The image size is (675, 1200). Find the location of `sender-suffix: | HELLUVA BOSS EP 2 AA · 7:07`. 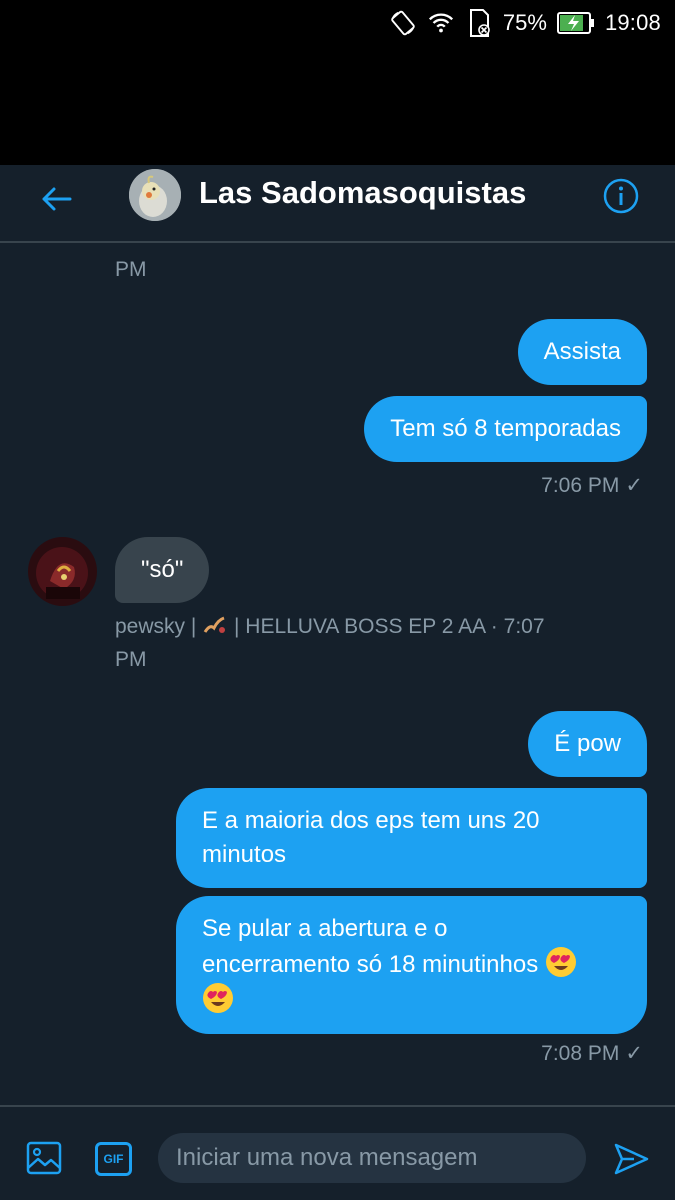

sender-suffix: | HELLUVA BOSS EP 2 AA · 7:07 is located at coordinates (386, 626).